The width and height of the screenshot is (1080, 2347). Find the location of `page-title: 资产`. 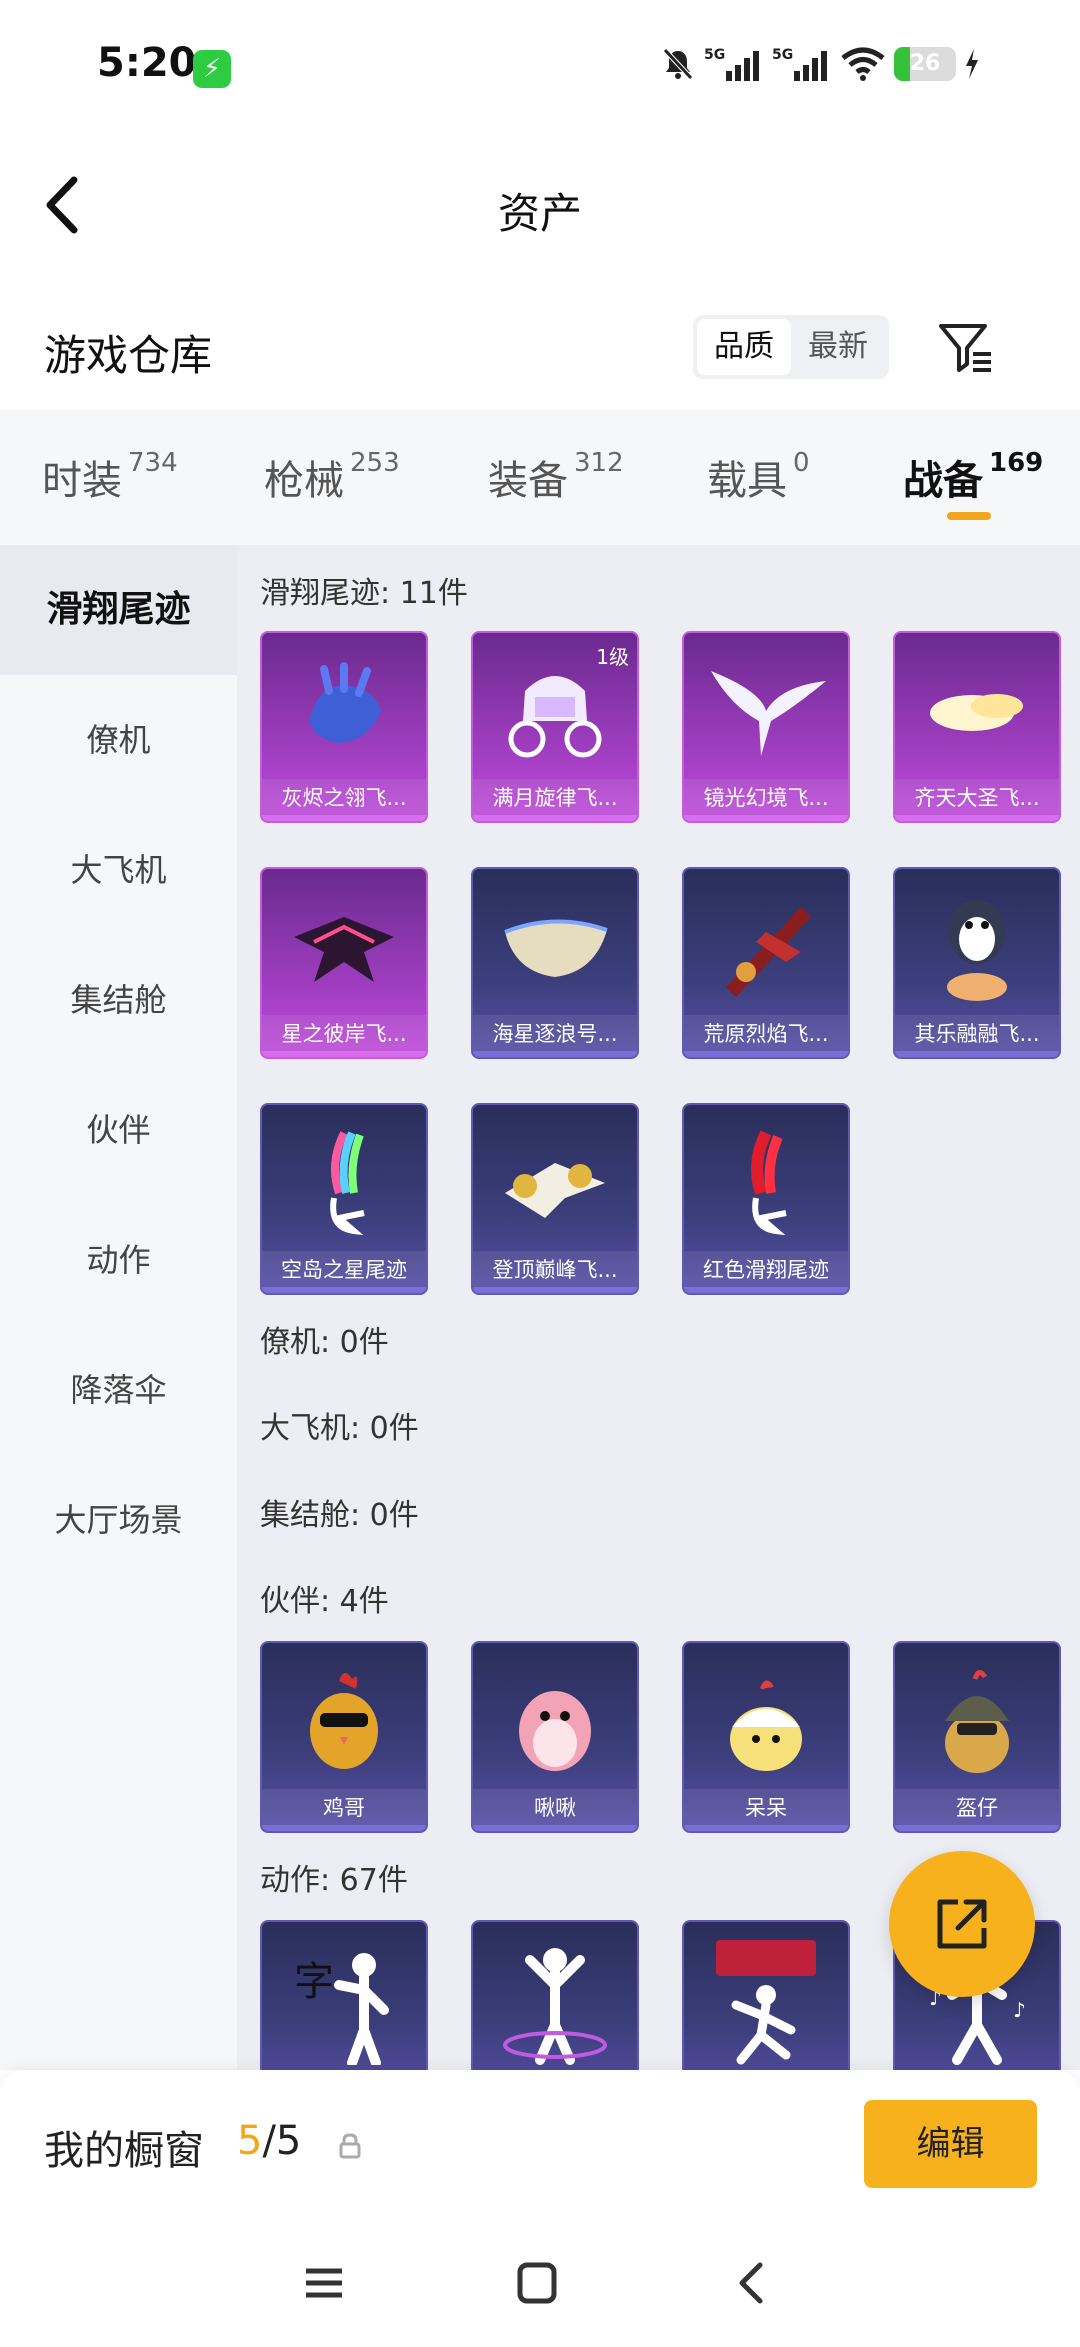

page-title: 资产 is located at coordinates (539, 213).